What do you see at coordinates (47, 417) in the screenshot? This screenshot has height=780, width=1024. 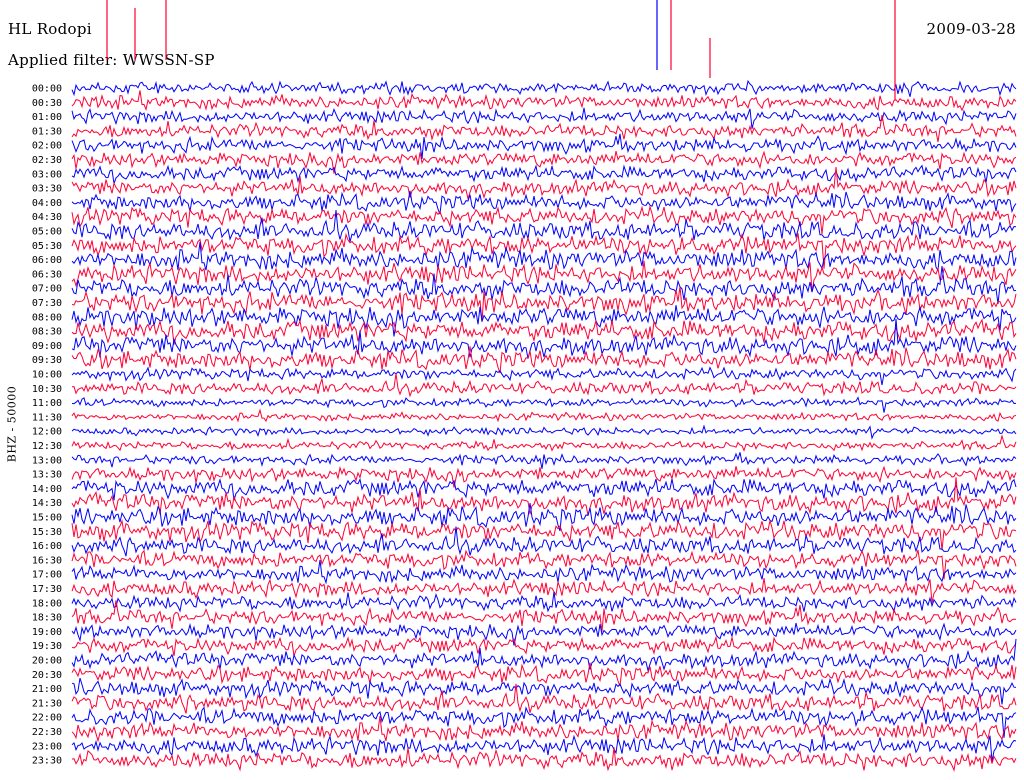 I see `tick-label: 11:30` at bounding box center [47, 417].